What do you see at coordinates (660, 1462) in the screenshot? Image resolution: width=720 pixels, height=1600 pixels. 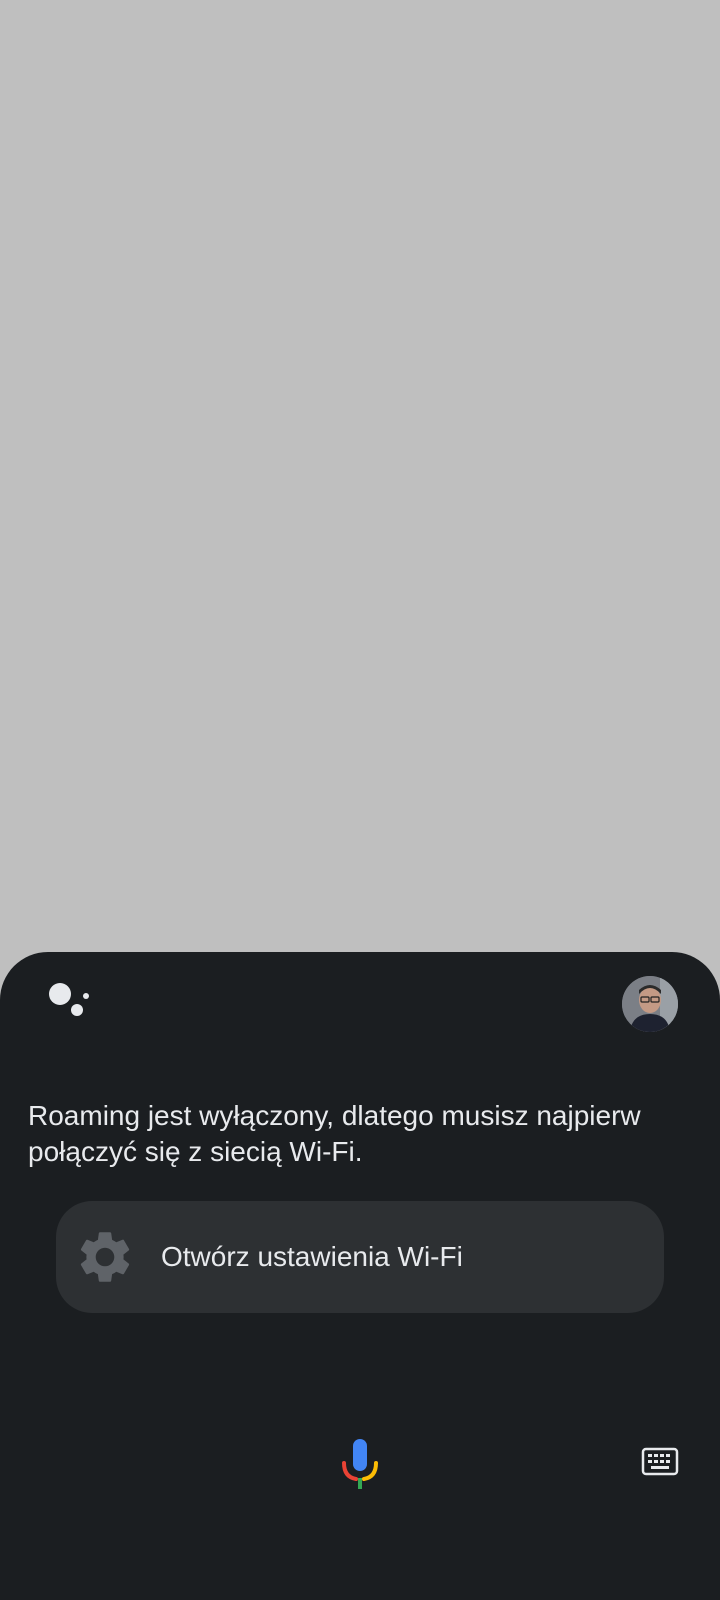 I see `keyboard-icon` at bounding box center [660, 1462].